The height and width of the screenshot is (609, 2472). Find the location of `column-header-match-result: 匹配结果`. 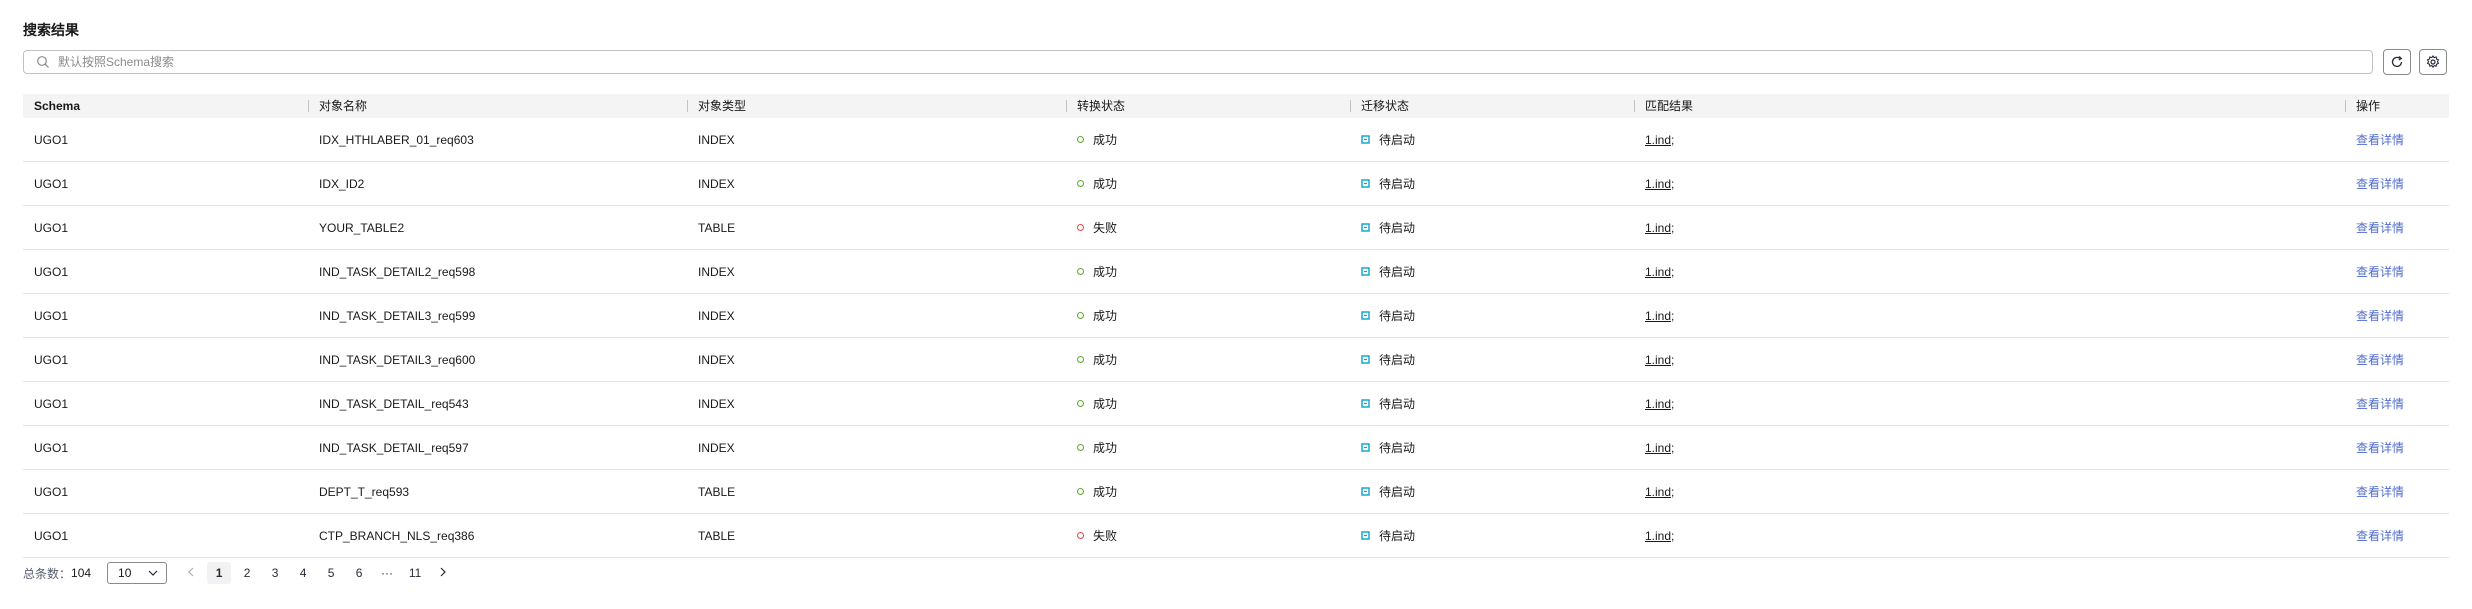

column-header-match-result: 匹配结果 is located at coordinates (1989, 106).